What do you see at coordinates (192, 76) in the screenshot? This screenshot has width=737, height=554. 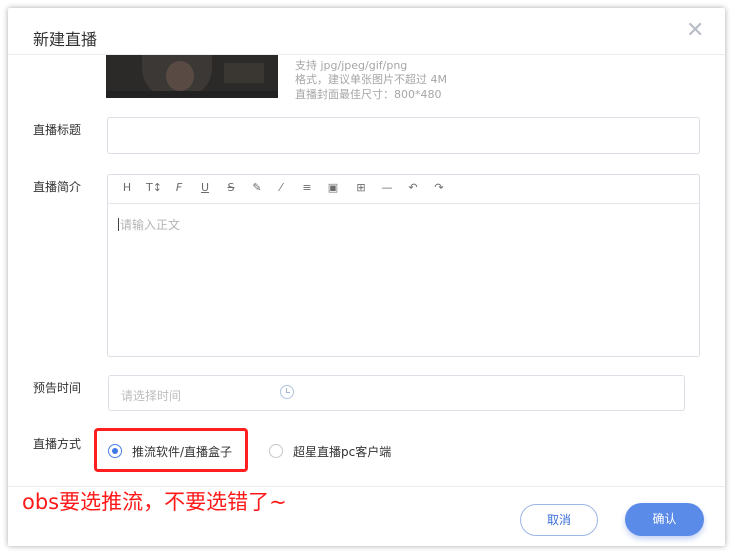 I see `cover-image-thumbnail` at bounding box center [192, 76].